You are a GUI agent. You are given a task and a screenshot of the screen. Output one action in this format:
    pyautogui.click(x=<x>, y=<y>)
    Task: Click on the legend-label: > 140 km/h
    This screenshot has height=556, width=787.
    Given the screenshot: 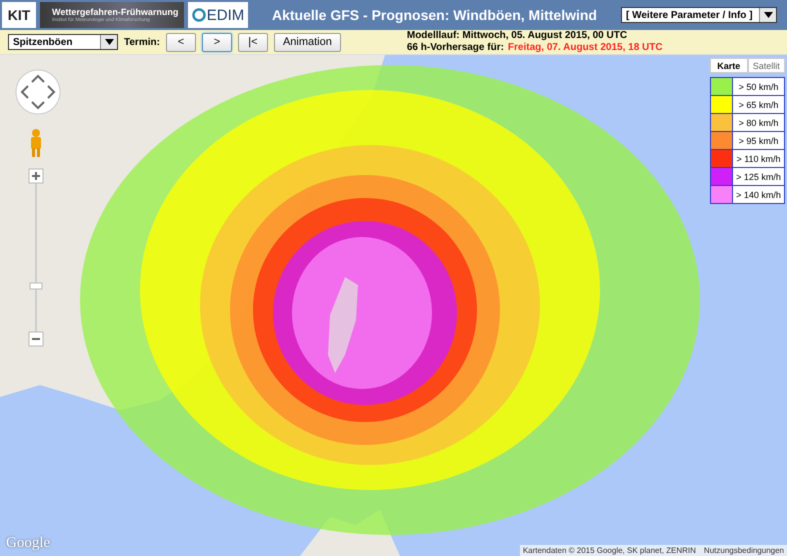 What is the action you would take?
    pyautogui.click(x=758, y=194)
    